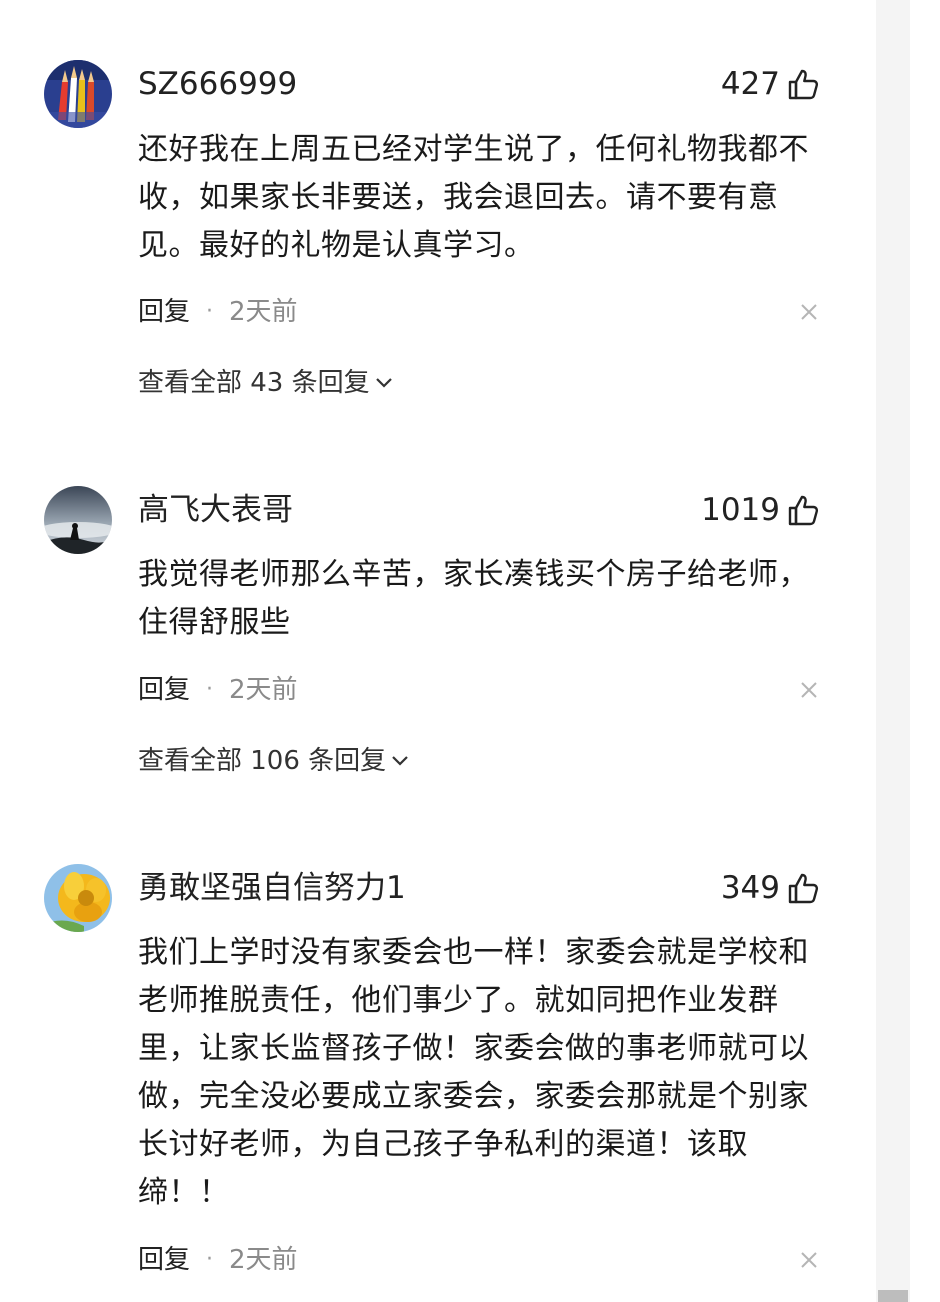  I want to click on avatar-sunflower-image, so click(78, 898).